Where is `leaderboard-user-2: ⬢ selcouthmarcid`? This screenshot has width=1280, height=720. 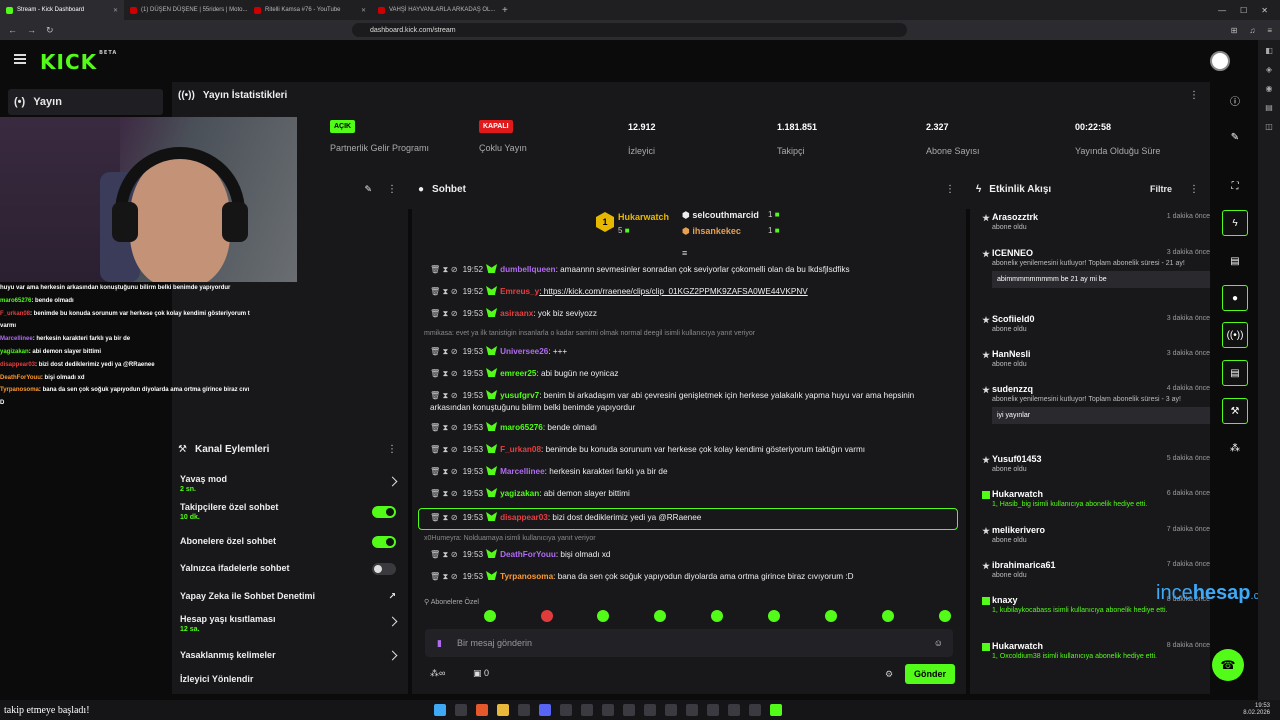
leaderboard-user-2: ⬢ selcouthmarcid is located at coordinates (720, 215).